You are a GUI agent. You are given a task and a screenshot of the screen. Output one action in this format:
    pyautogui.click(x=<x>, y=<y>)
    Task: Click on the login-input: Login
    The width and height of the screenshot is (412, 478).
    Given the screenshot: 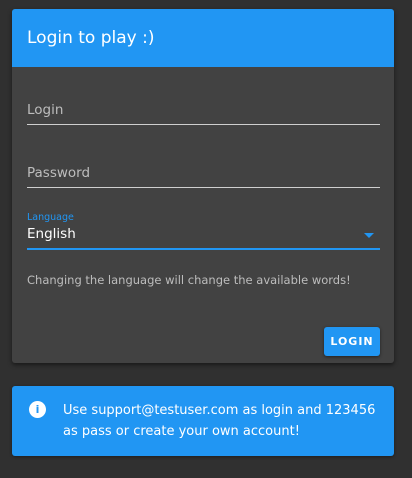 What is the action you would take?
    pyautogui.click(x=203, y=113)
    